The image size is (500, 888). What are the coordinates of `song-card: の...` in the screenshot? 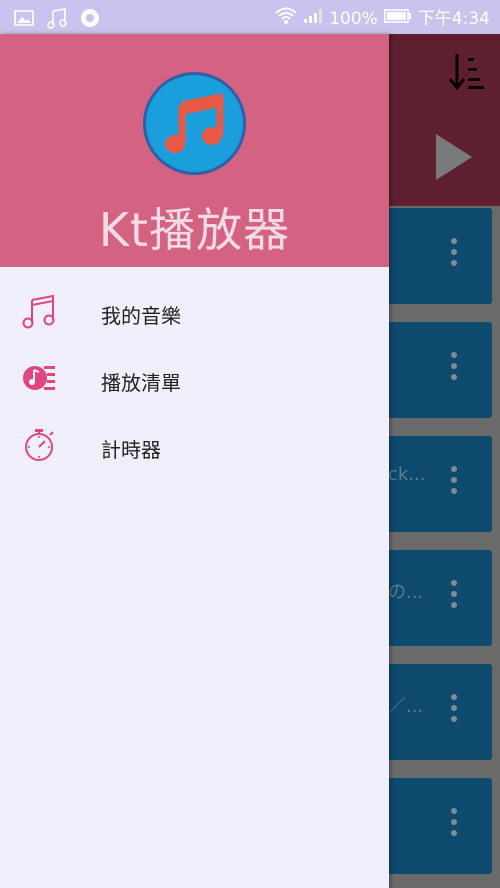 It's located at (439, 598).